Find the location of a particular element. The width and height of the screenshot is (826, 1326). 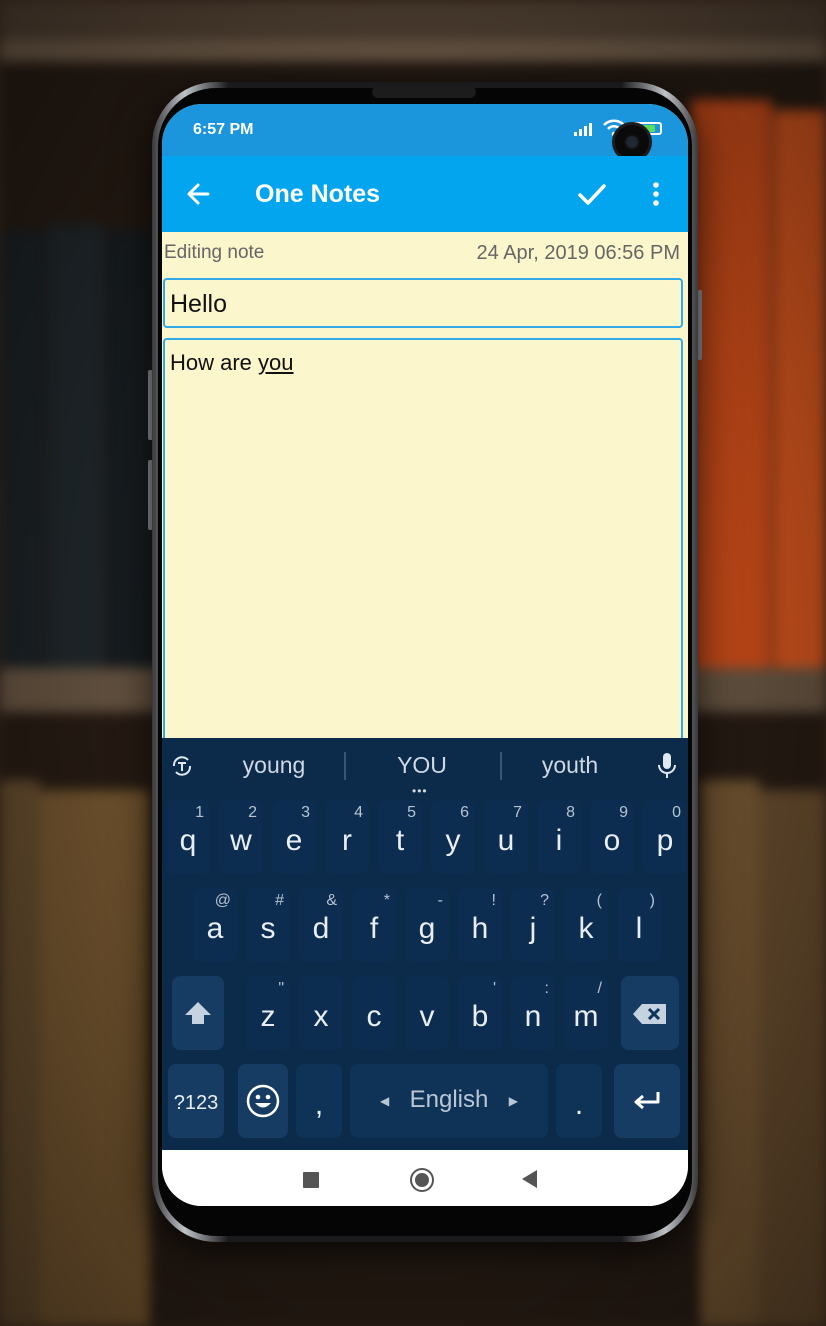

key-o: 9o is located at coordinates (612, 837).